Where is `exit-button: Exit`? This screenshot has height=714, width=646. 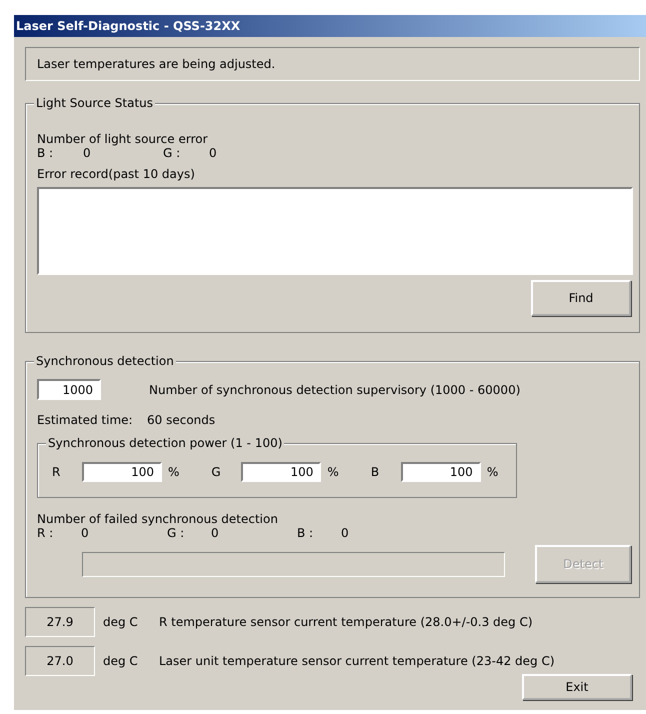 exit-button: Exit is located at coordinates (577, 687).